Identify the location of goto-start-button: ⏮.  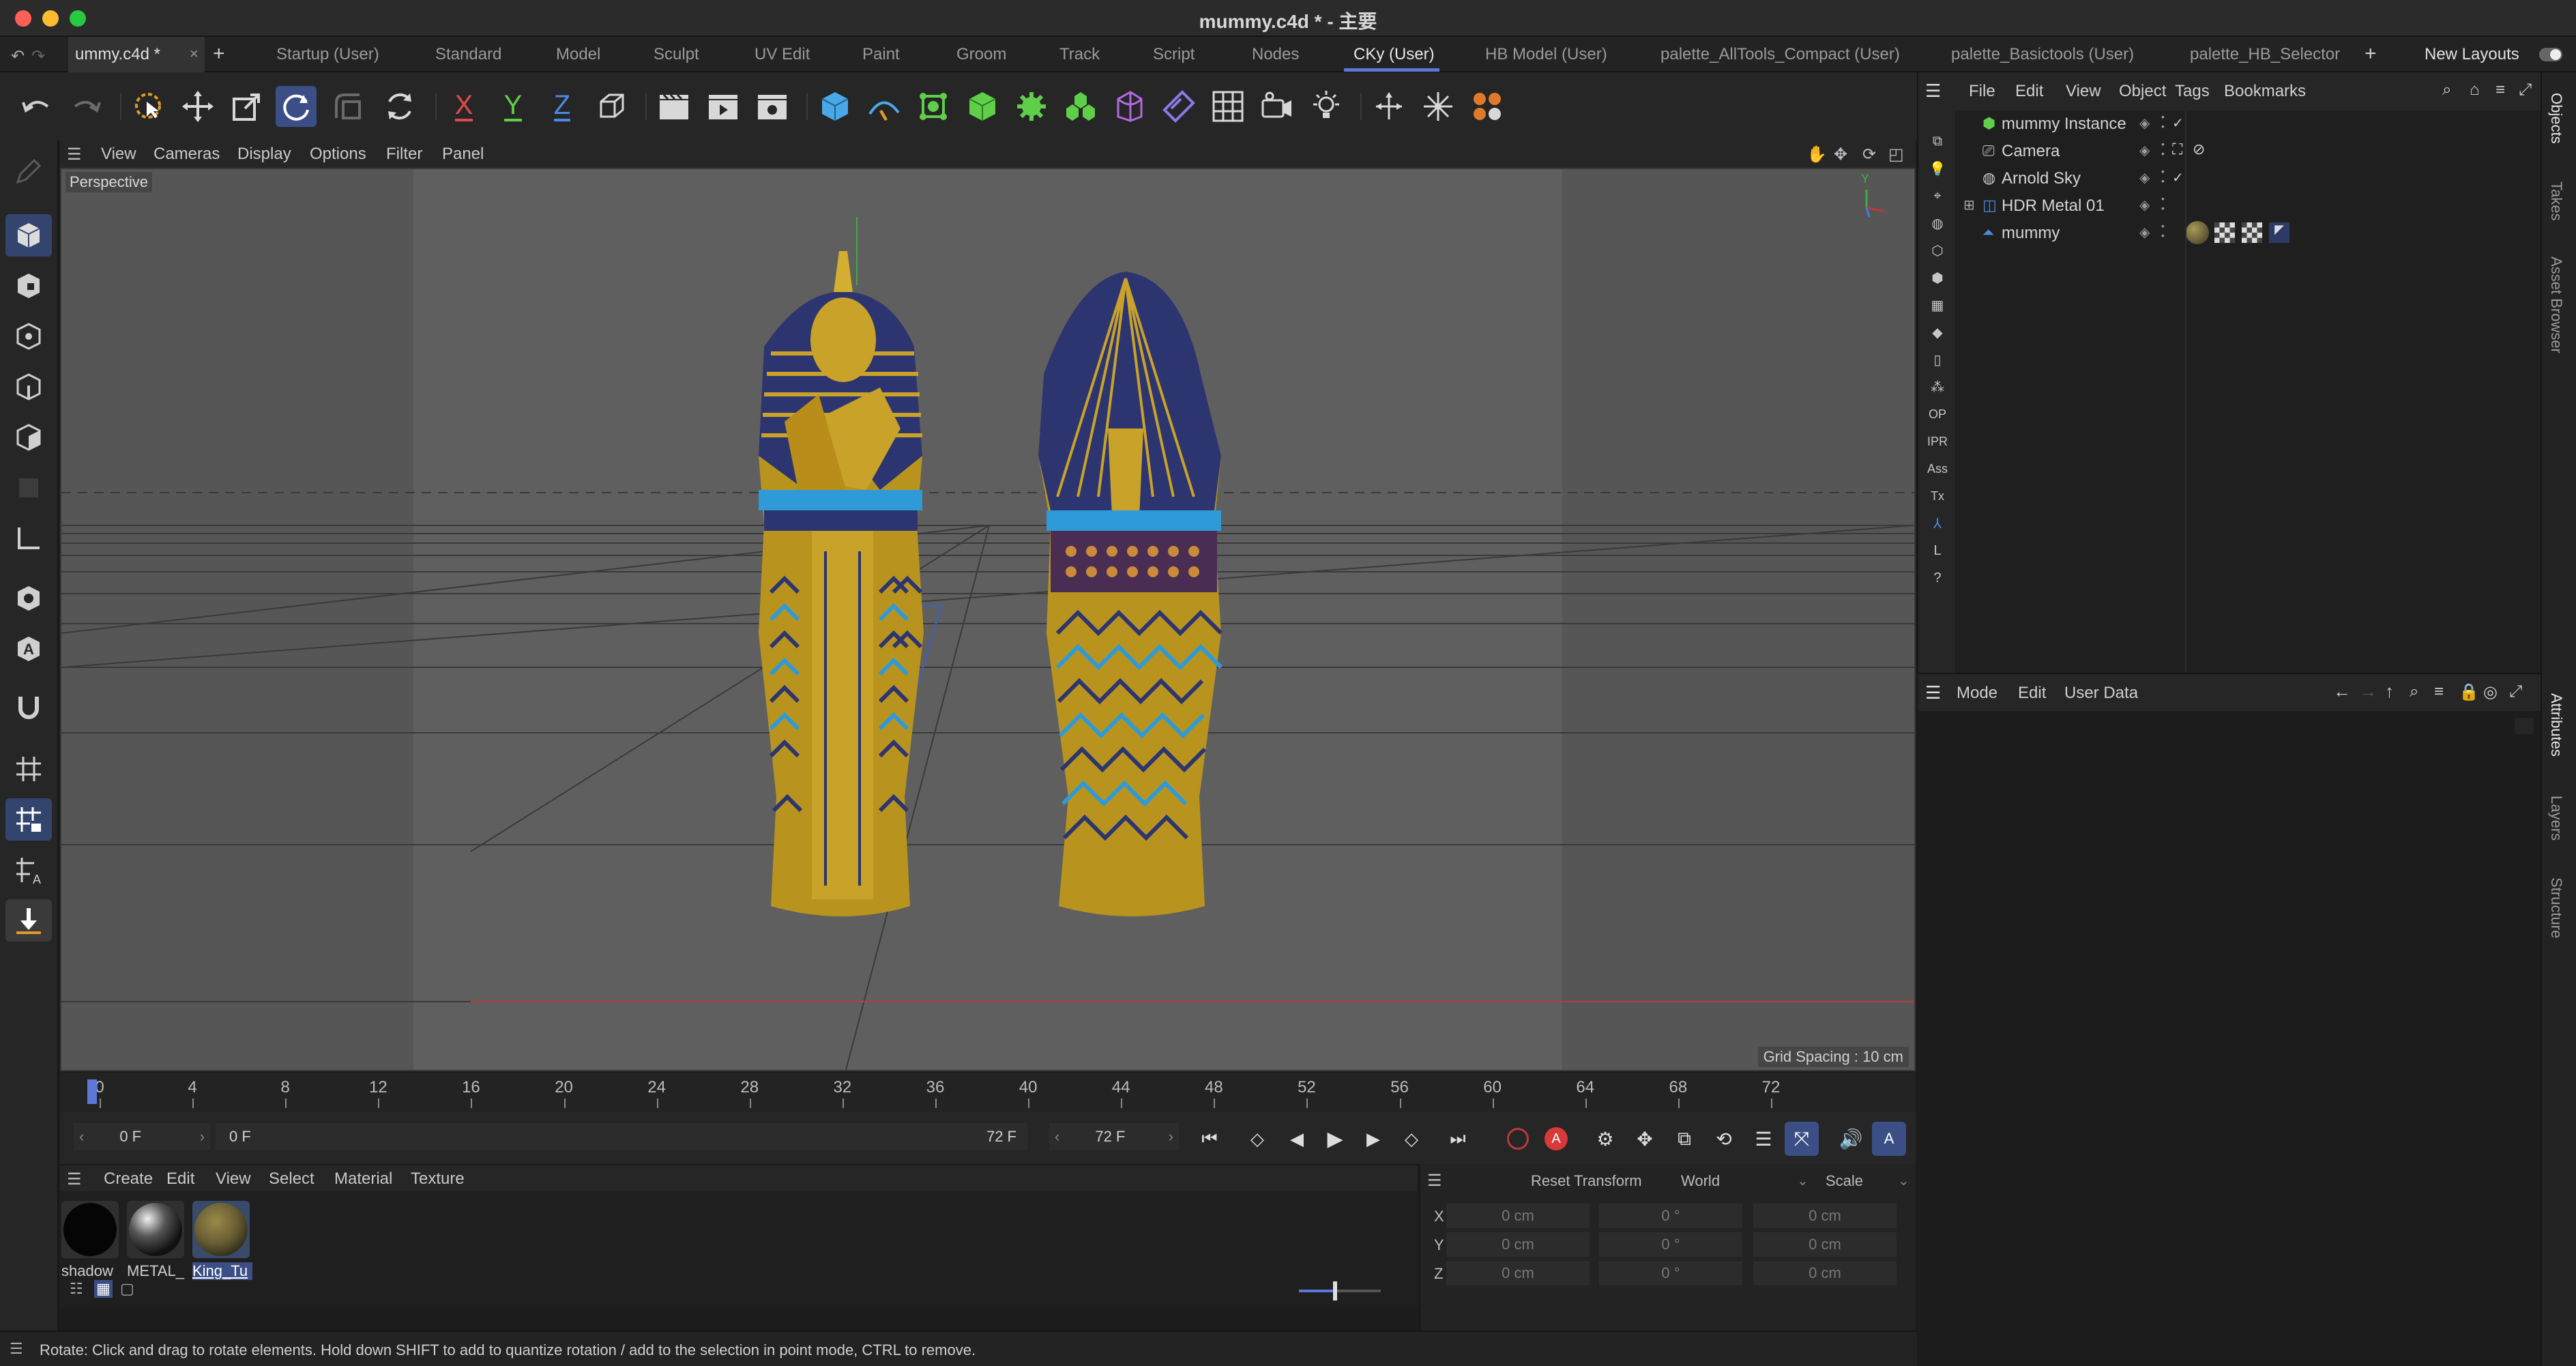
(1209, 1139).